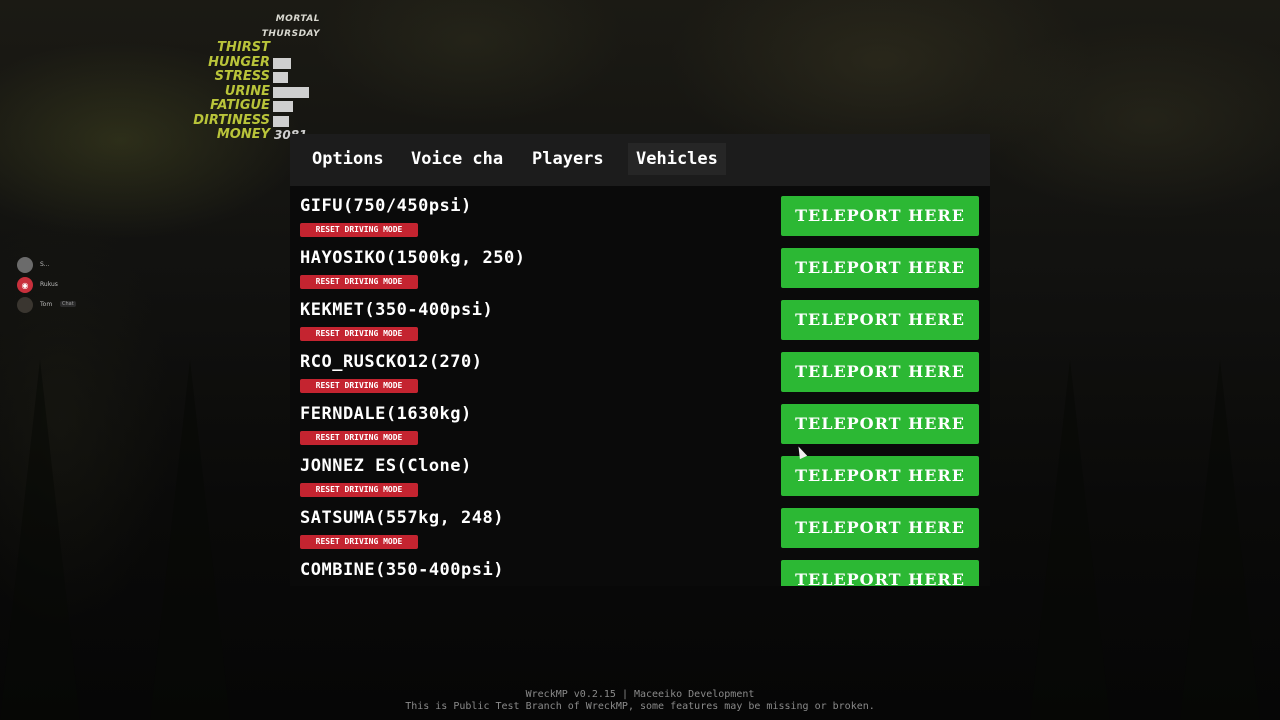 The image size is (1280, 720). What do you see at coordinates (386, 414) in the screenshot?
I see `vehicle-name: FERNDALE(1630kg)` at bounding box center [386, 414].